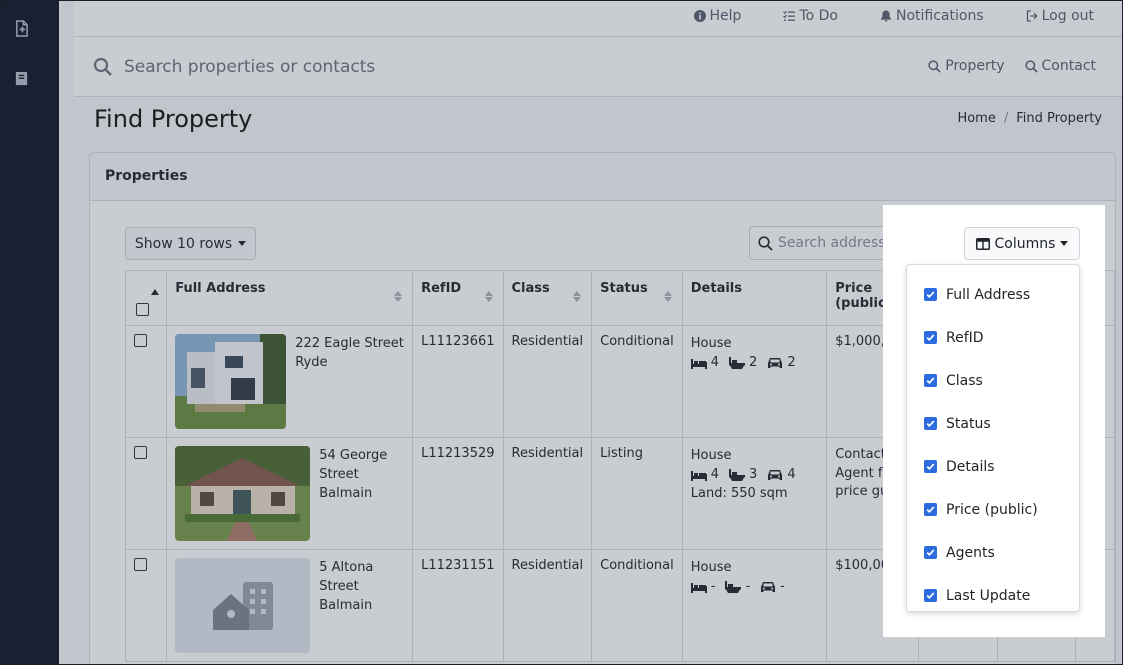 This screenshot has height=665, width=1123. What do you see at coordinates (424, 67) in the screenshot?
I see `global-search-input` at bounding box center [424, 67].